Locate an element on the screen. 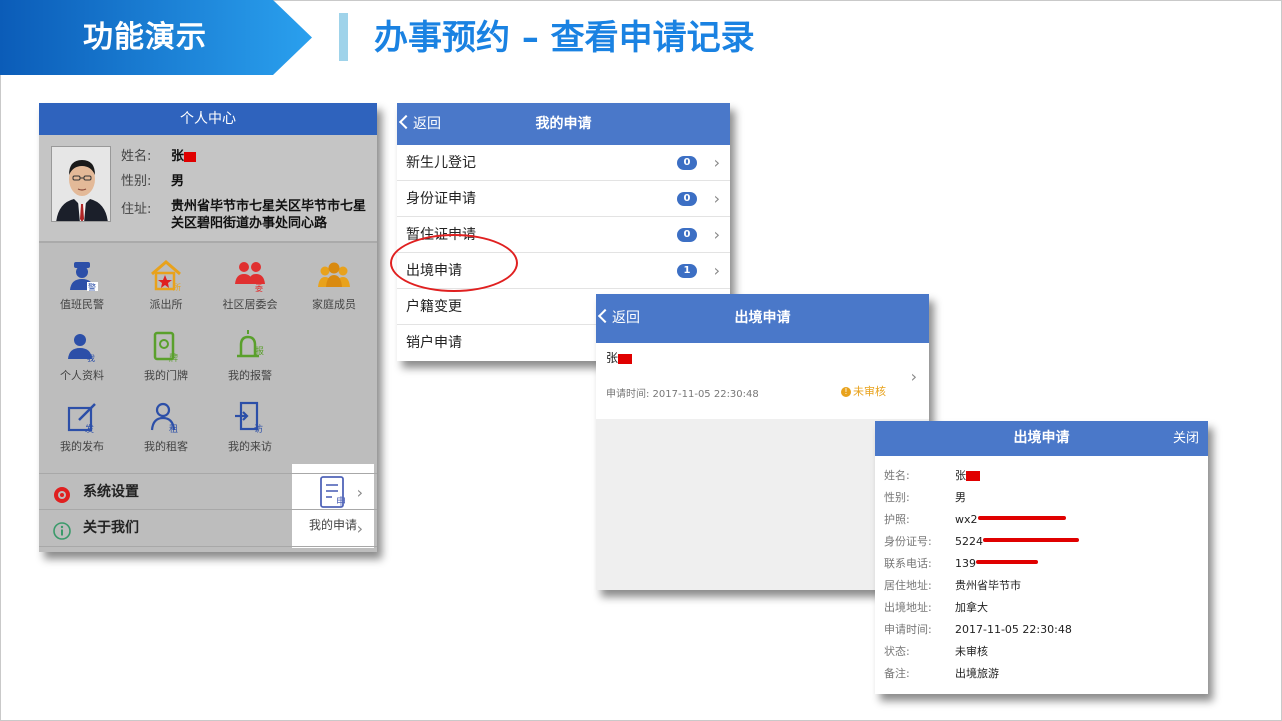 The height and width of the screenshot is (721, 1282). grid-item-duty-police: 警 值班民警 is located at coordinates (82, 287).